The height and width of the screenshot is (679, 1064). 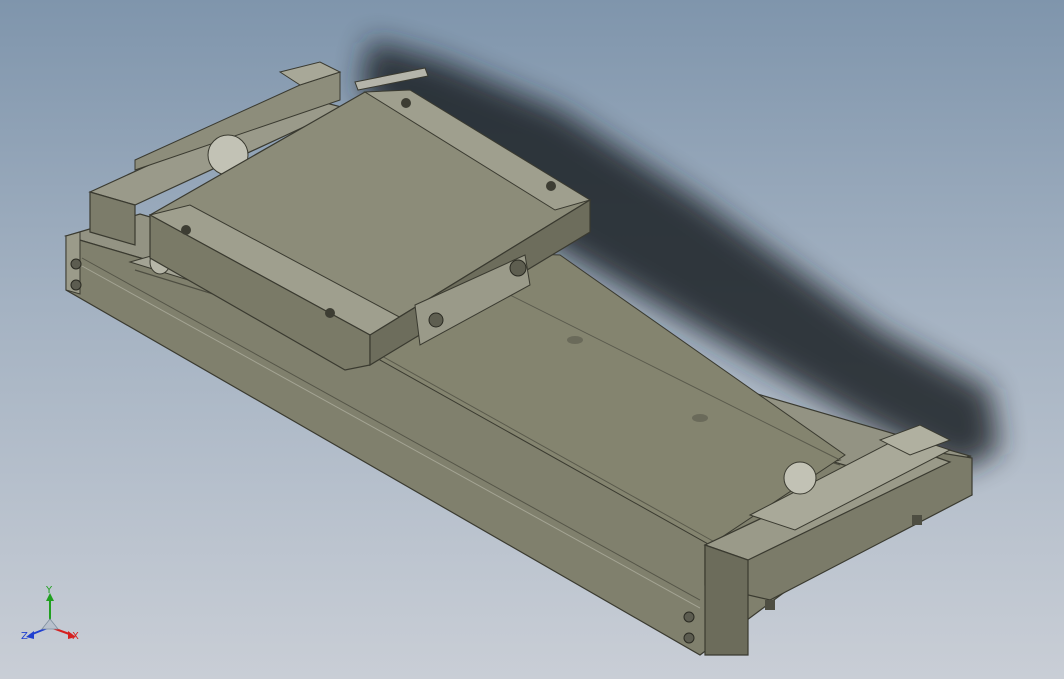 What do you see at coordinates (24, 636) in the screenshot?
I see `z-axis-label: Z` at bounding box center [24, 636].